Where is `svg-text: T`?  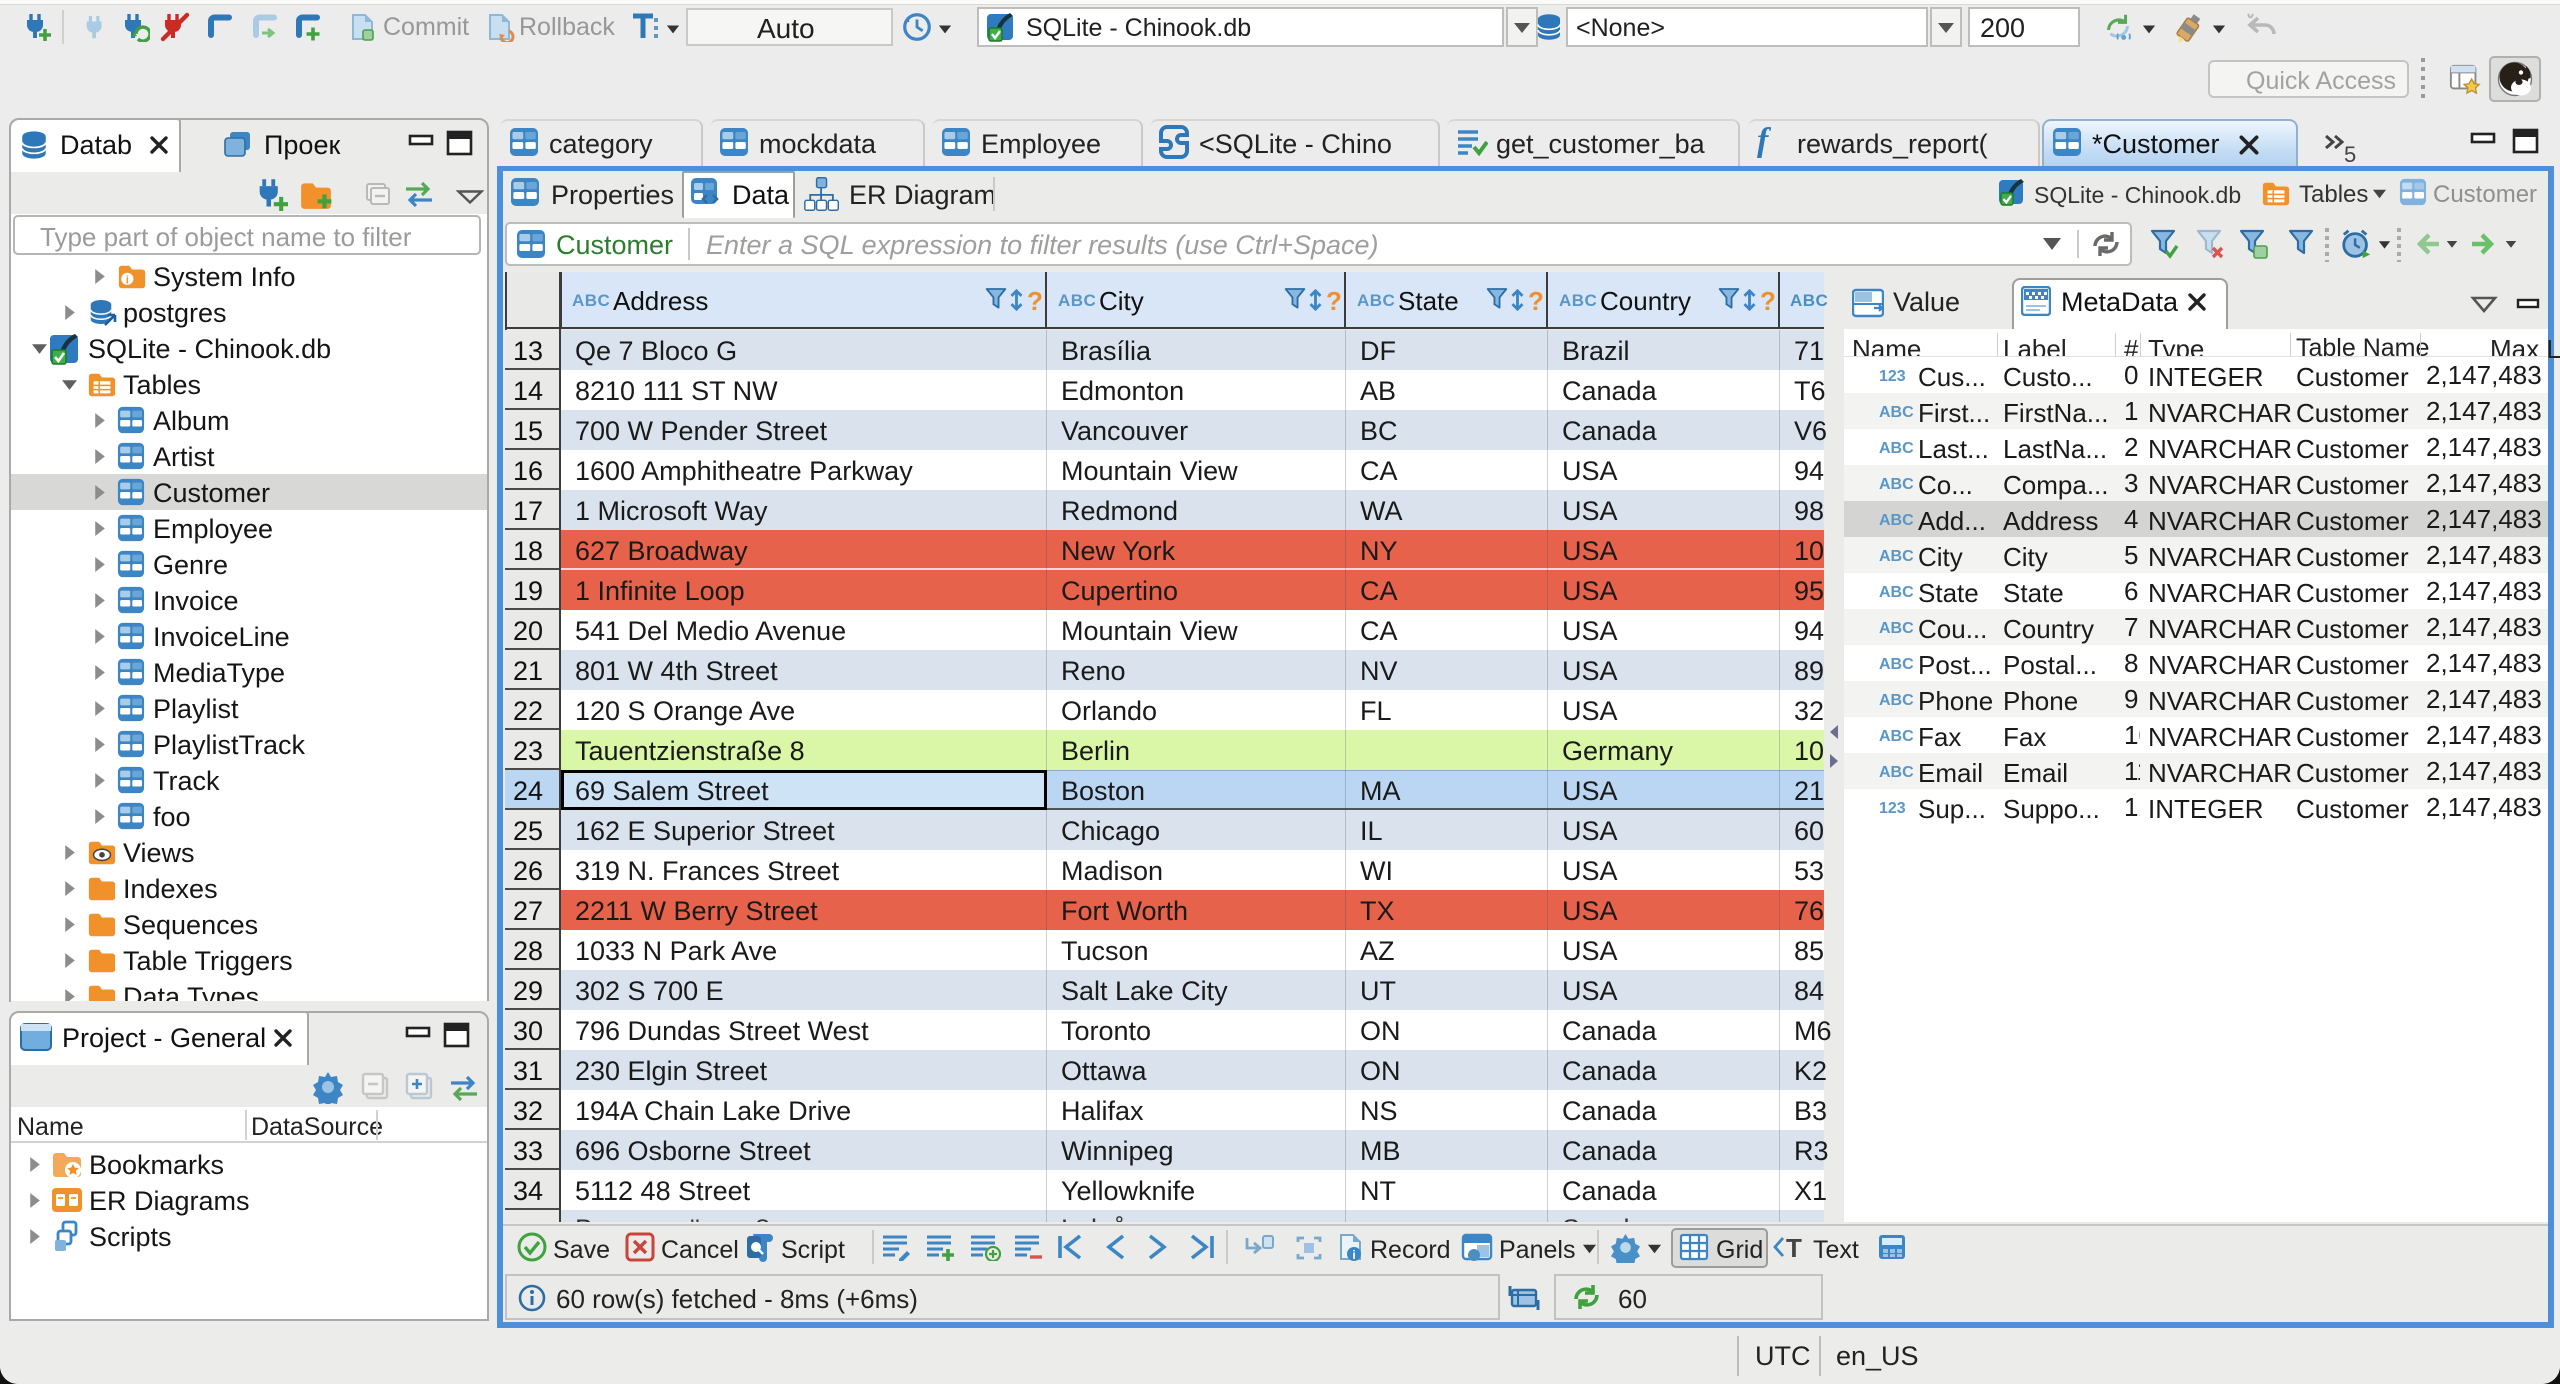
svg-text: T is located at coordinates (1794, 1247).